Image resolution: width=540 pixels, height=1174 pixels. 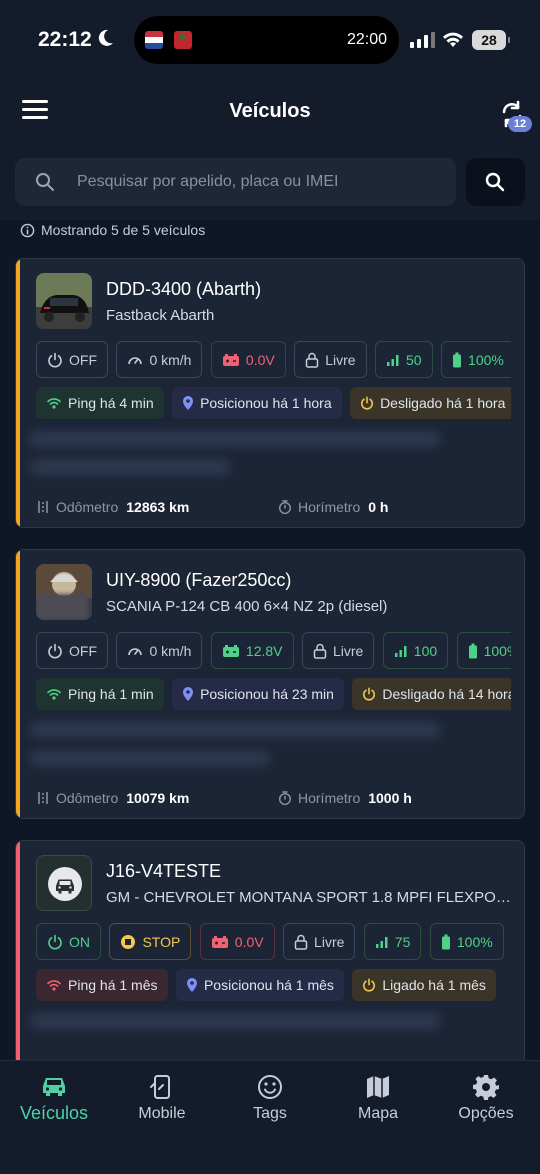 I want to click on lock-chip: Livre, so click(x=319, y=941).